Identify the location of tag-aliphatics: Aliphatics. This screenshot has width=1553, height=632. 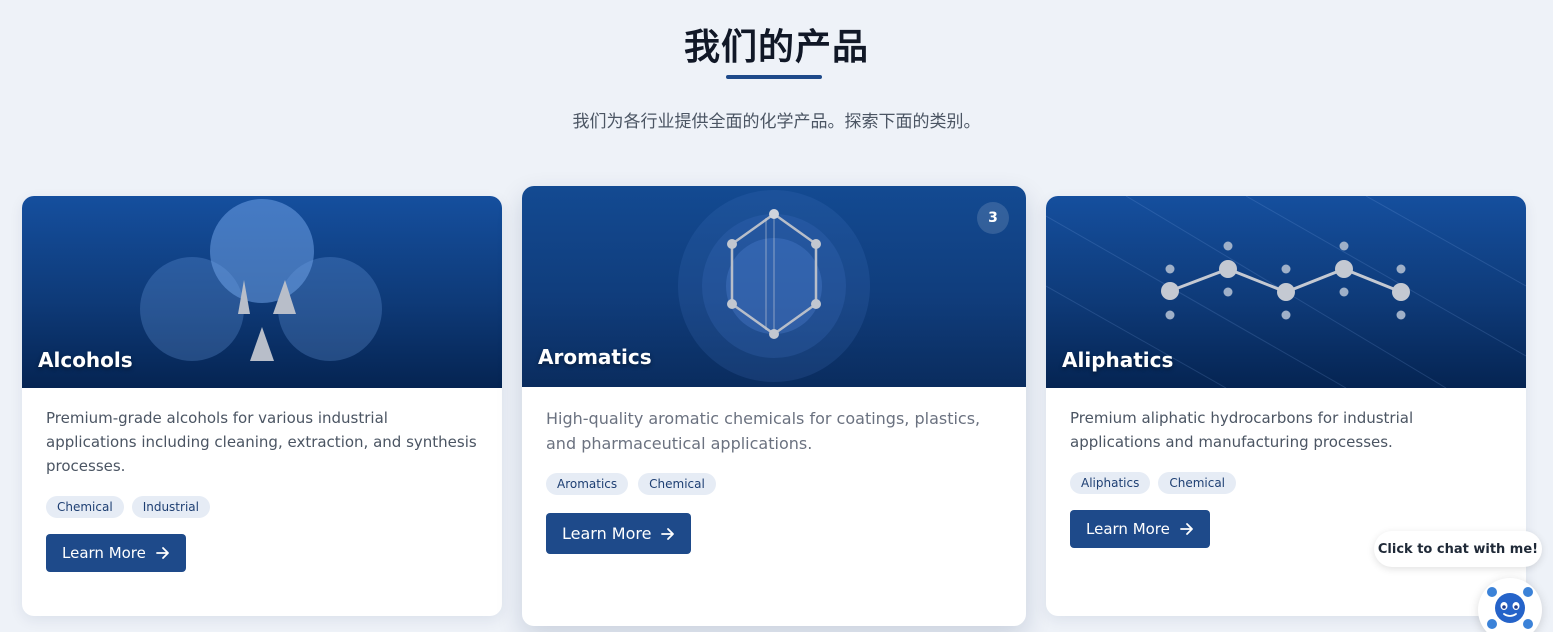
(1110, 483).